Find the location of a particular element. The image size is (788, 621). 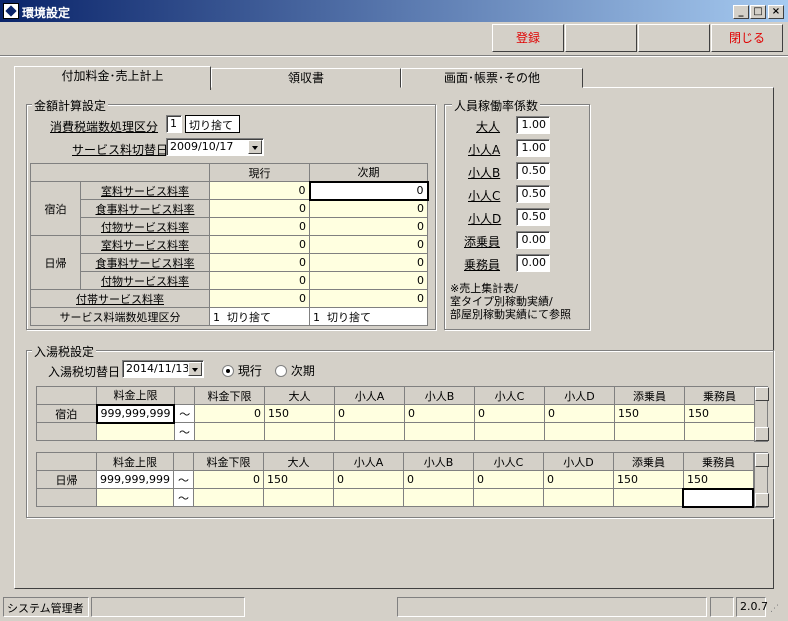

tab-surcharge: 付加料金･売上計上 is located at coordinates (112, 78).